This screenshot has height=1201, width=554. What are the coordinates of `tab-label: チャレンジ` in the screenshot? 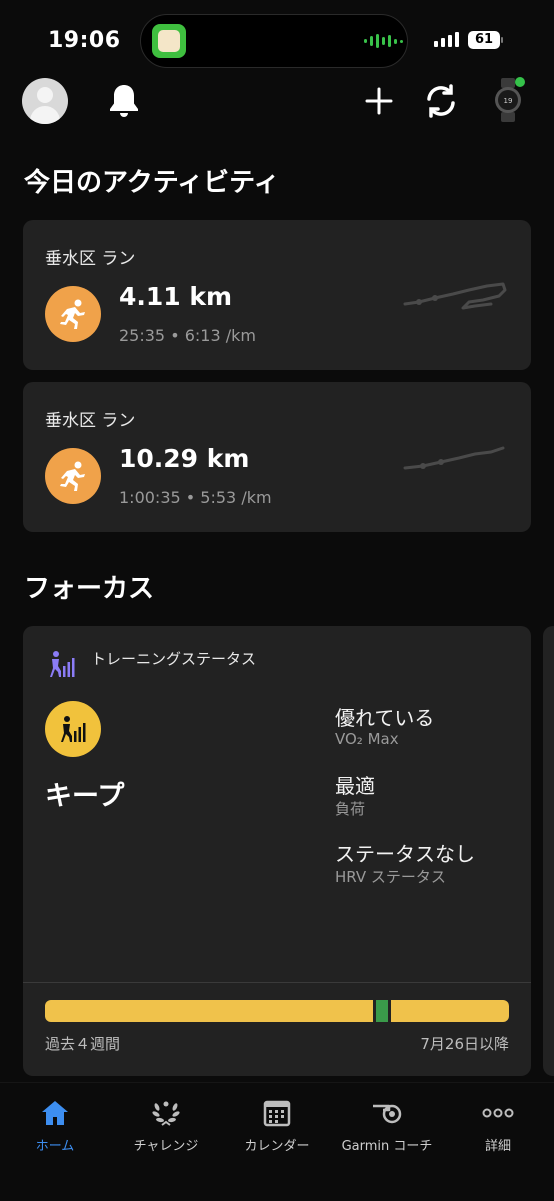 It's located at (166, 1146).